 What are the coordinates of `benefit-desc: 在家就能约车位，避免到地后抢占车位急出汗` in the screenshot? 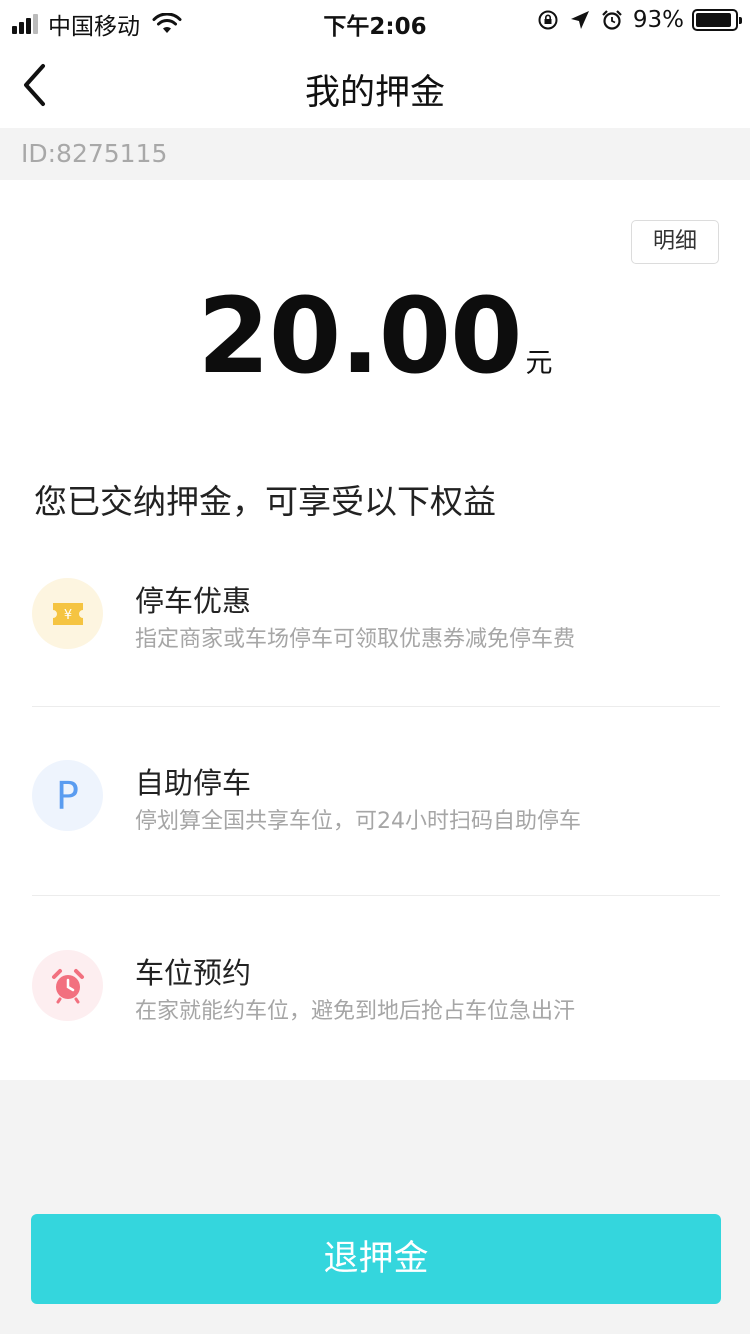 It's located at (355, 1011).